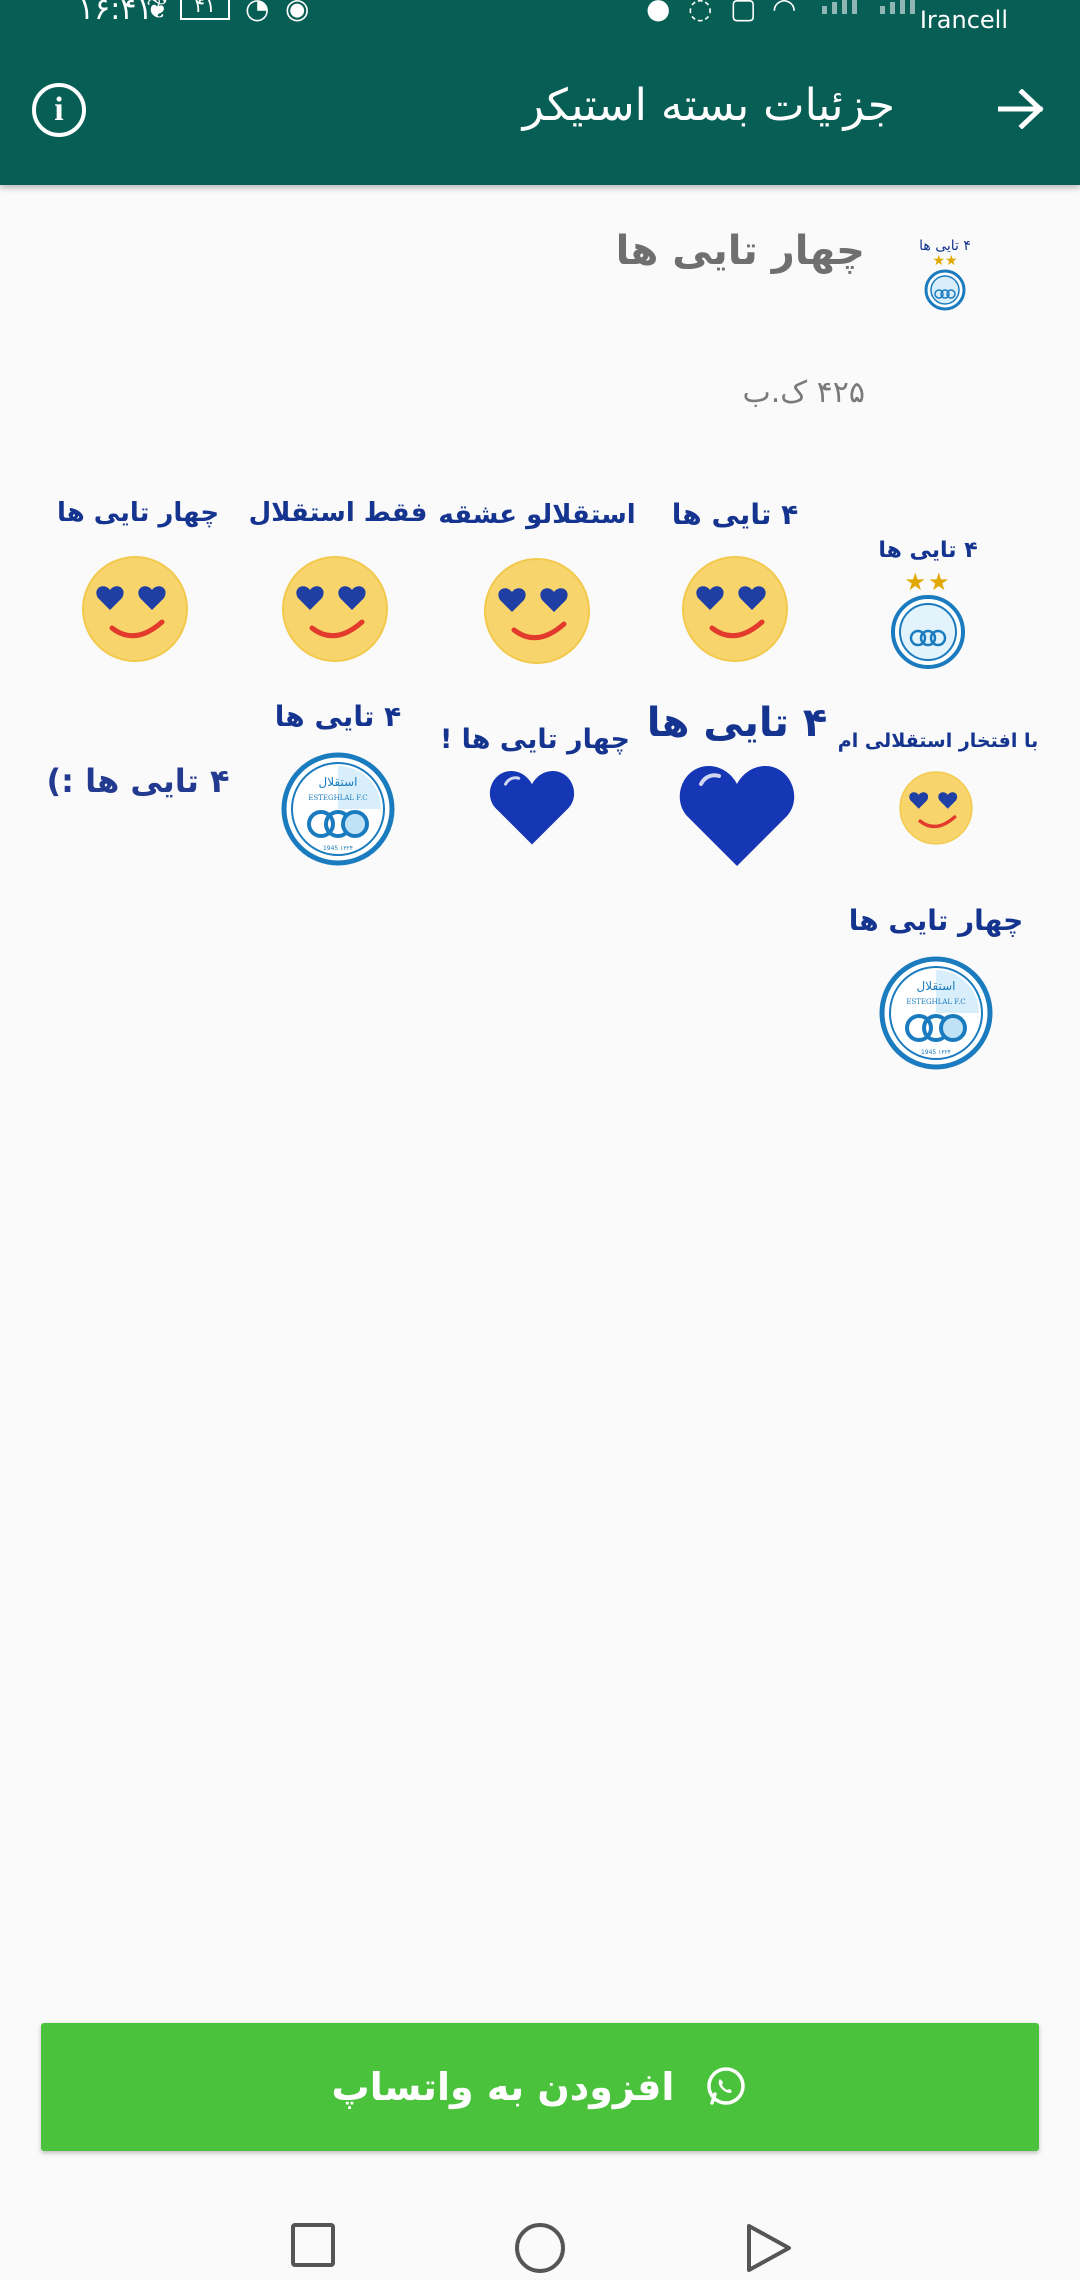  What do you see at coordinates (503, 2087) in the screenshot?
I see `add-to-whatsapp-label: افزودن به واتساپ` at bounding box center [503, 2087].